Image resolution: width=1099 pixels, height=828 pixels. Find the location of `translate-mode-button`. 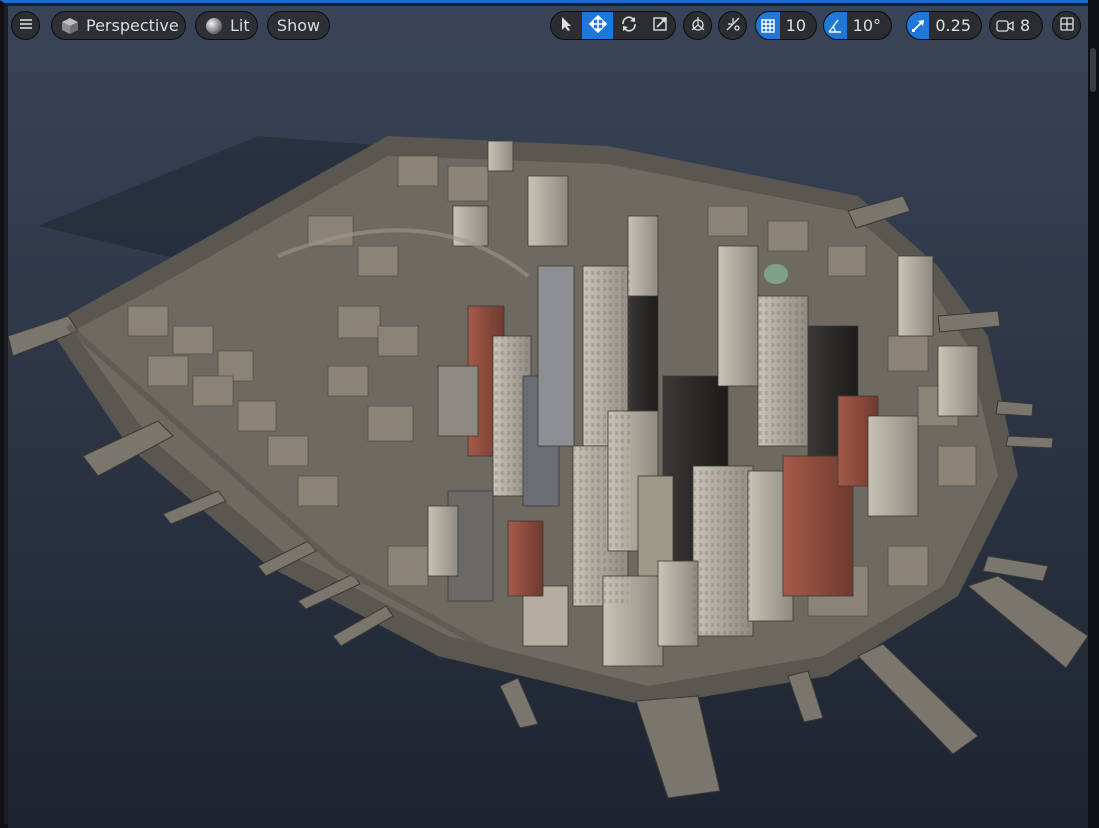

translate-mode-button is located at coordinates (597, 25).